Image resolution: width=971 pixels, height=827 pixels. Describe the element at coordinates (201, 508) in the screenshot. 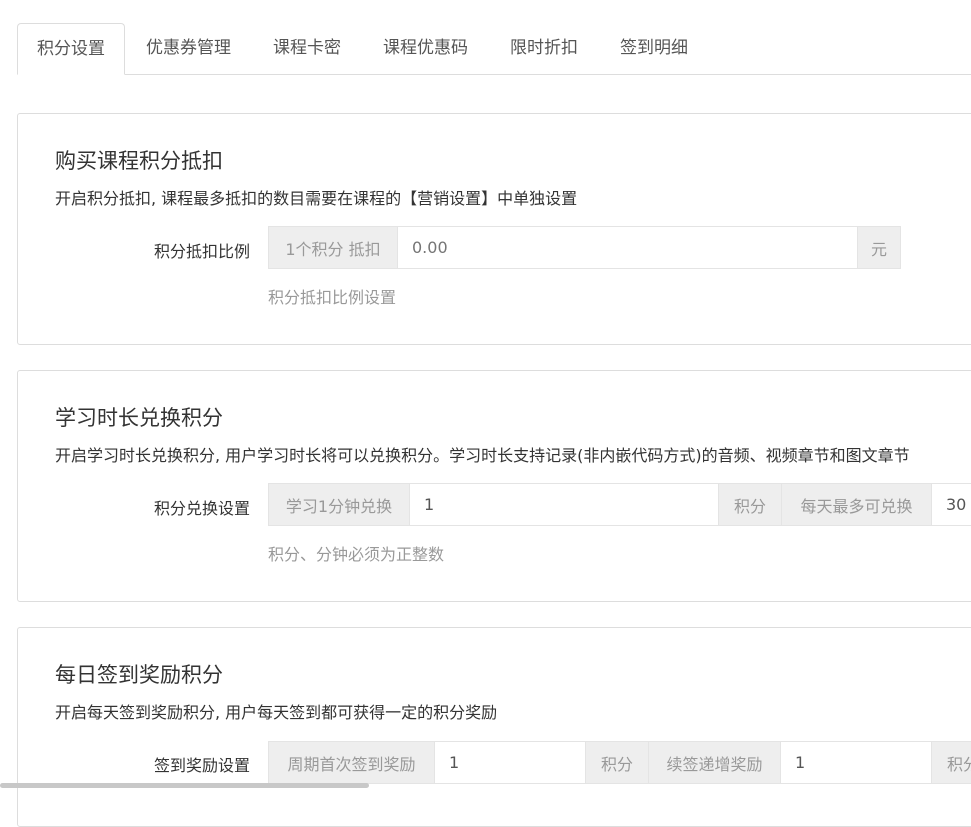

I see `exchange-setting-label: 积分兑换设置` at that location.